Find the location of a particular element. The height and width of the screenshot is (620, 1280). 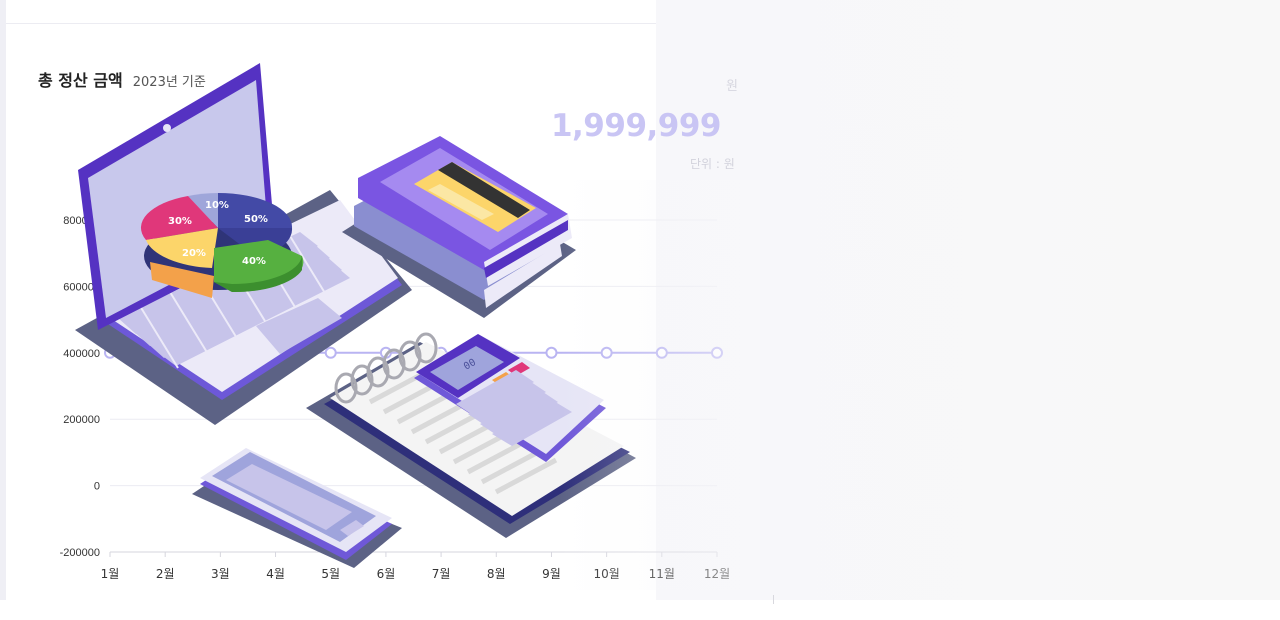

pie-label-50: 50% is located at coordinates (256, 219).